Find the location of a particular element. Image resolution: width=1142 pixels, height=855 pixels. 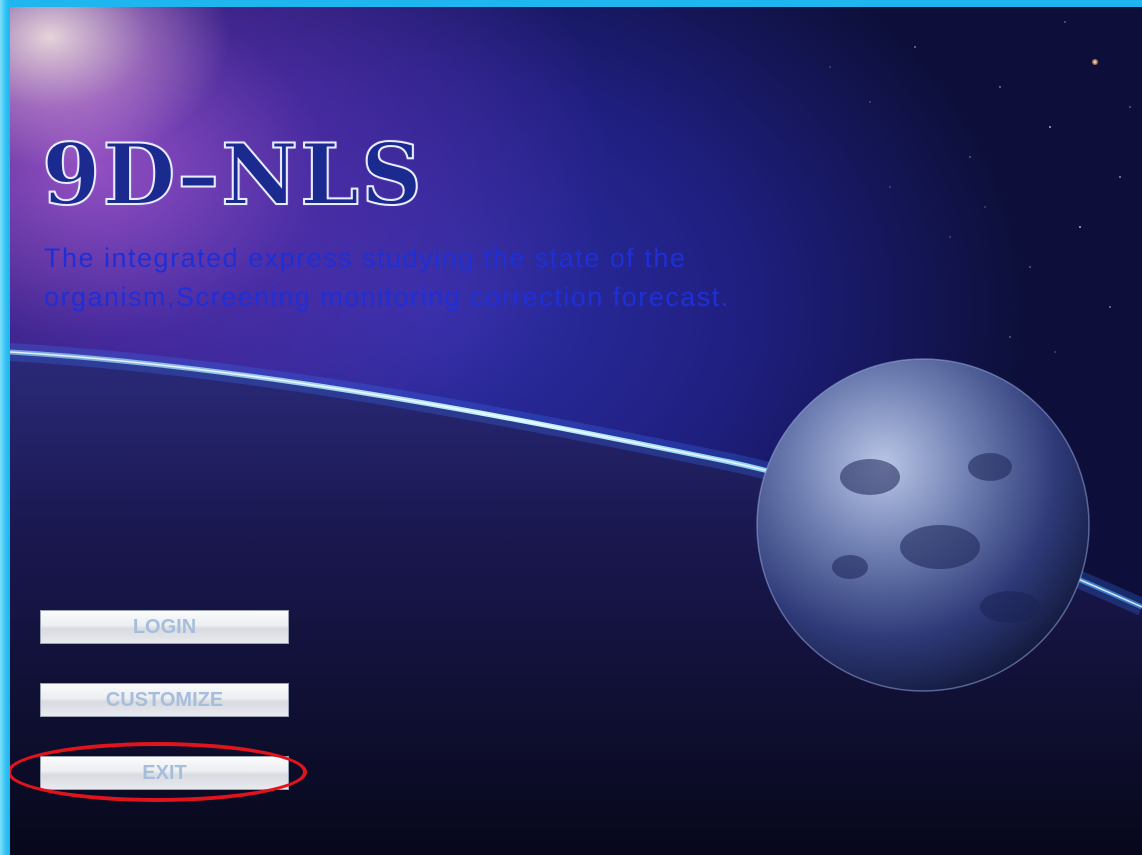

customize-button: CUSTOMIZE is located at coordinates (164, 700).